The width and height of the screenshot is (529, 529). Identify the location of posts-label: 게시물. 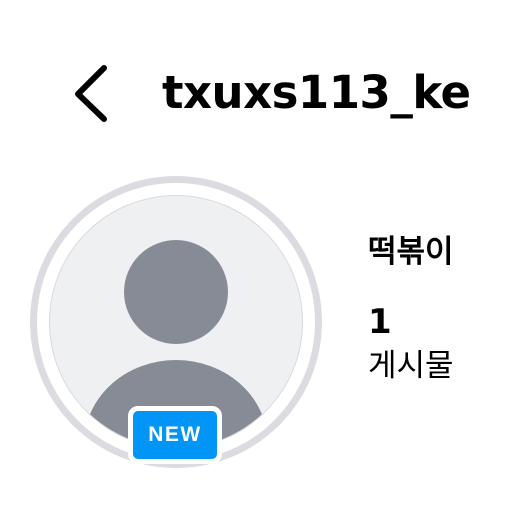
(411, 366).